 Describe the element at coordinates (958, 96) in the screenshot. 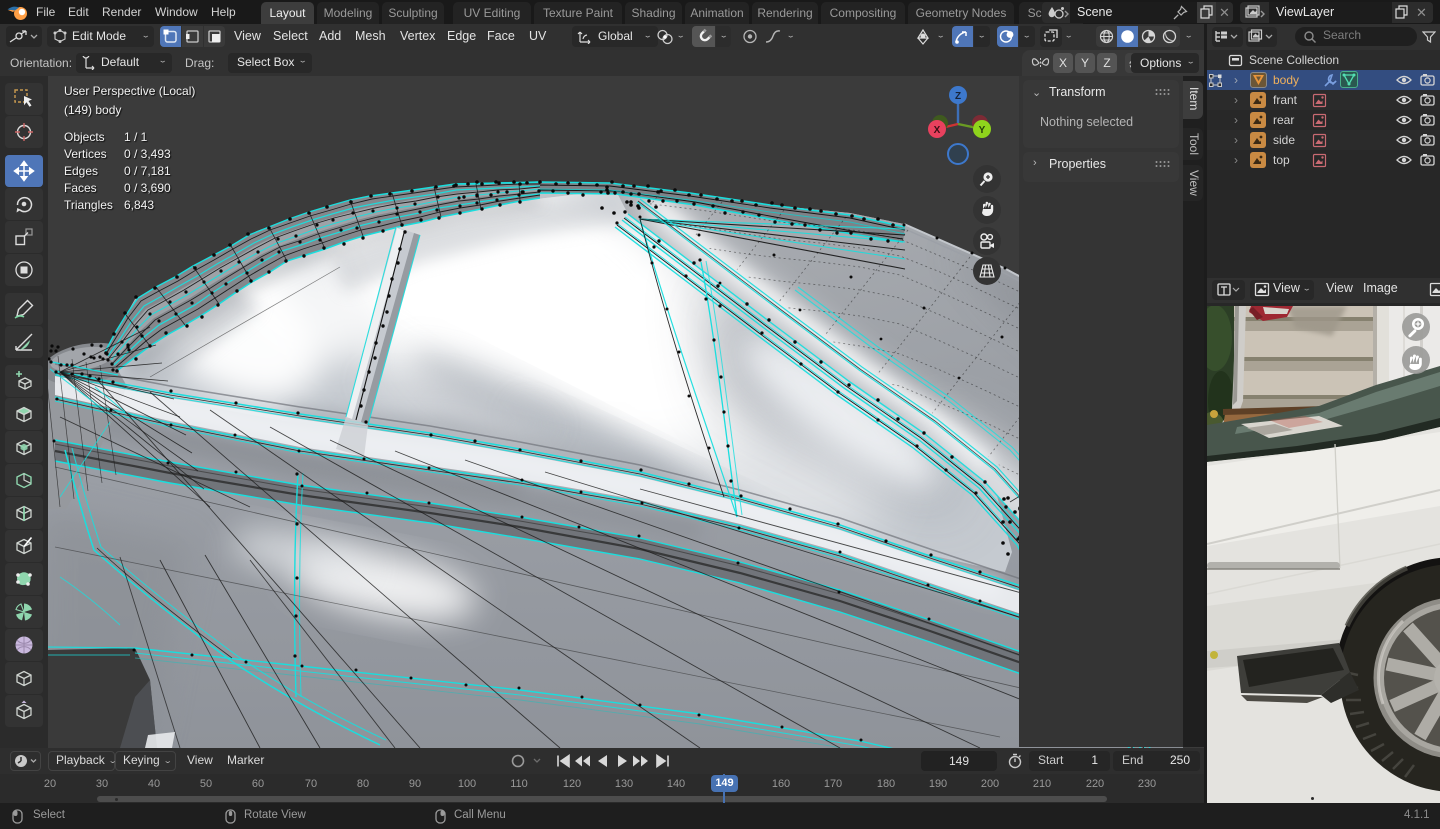

I see `svg-text: Z` at that location.